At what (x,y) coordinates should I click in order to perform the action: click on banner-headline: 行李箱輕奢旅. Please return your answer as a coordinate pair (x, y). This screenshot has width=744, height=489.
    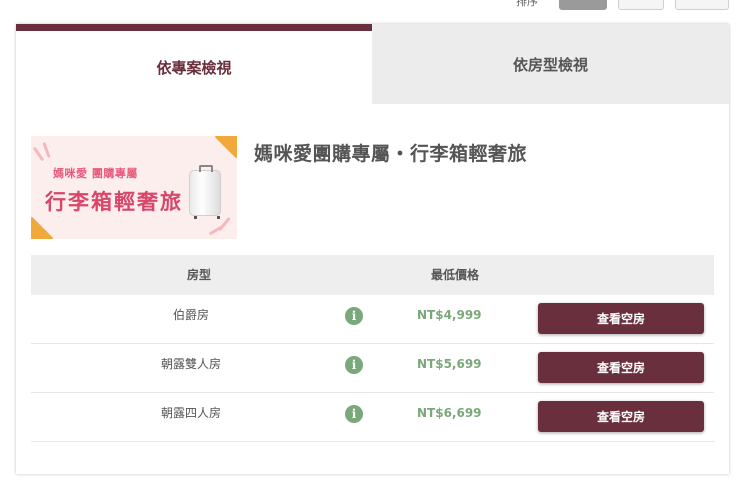
    Looking at the image, I should click on (114, 202).